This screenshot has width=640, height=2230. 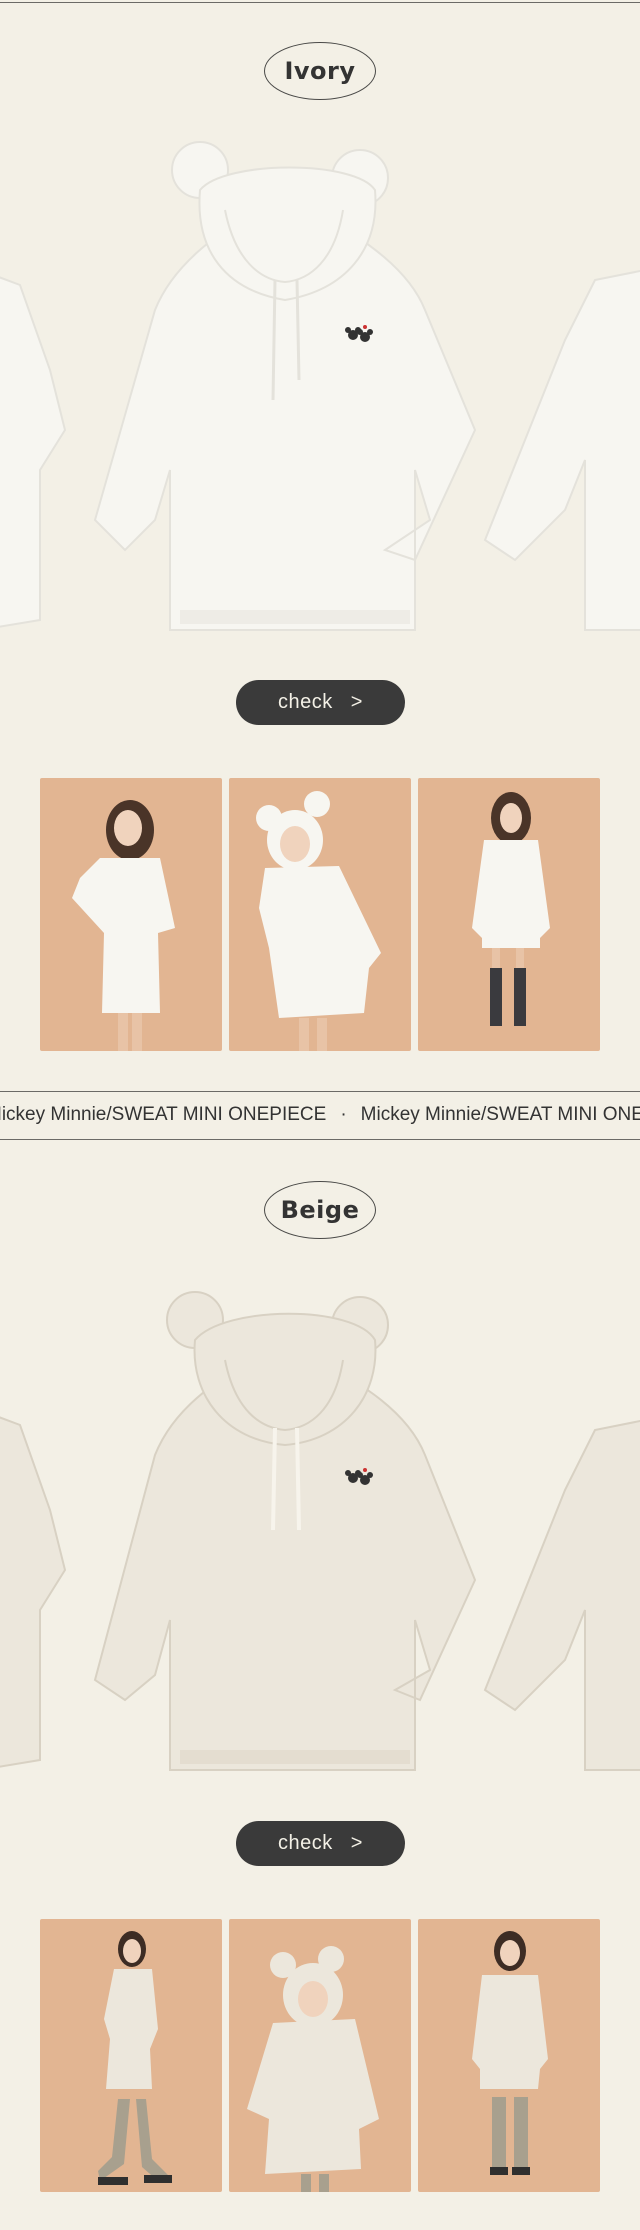 I want to click on color-label-beige: Beige, so click(x=320, y=1210).